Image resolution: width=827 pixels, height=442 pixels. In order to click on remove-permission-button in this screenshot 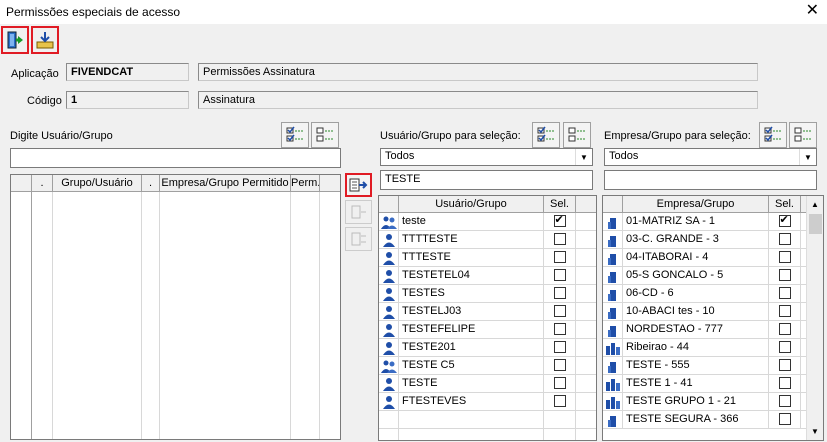, I will do `click(358, 212)`.